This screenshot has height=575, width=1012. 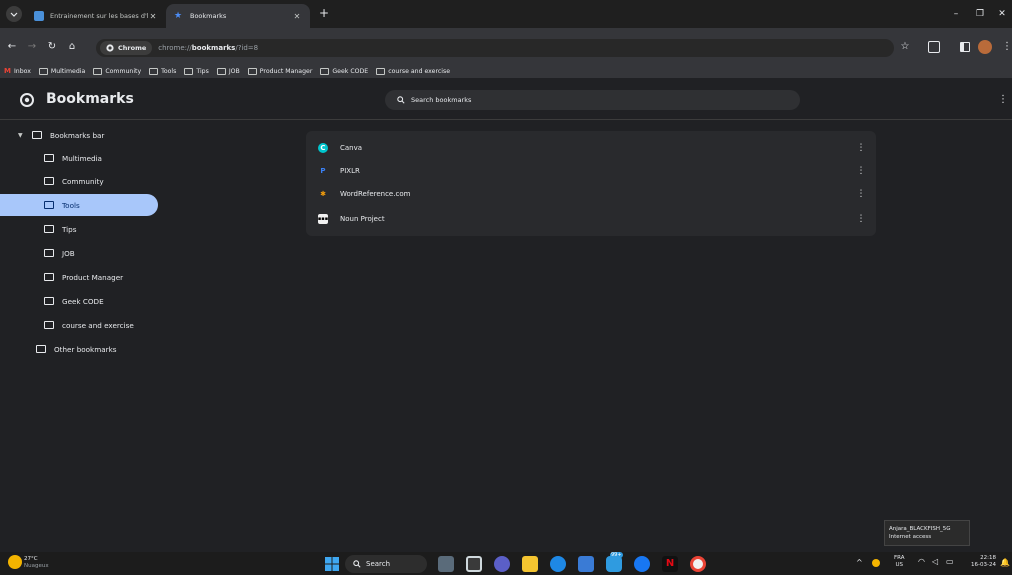 I want to click on new-tab-button: +, so click(x=324, y=13).